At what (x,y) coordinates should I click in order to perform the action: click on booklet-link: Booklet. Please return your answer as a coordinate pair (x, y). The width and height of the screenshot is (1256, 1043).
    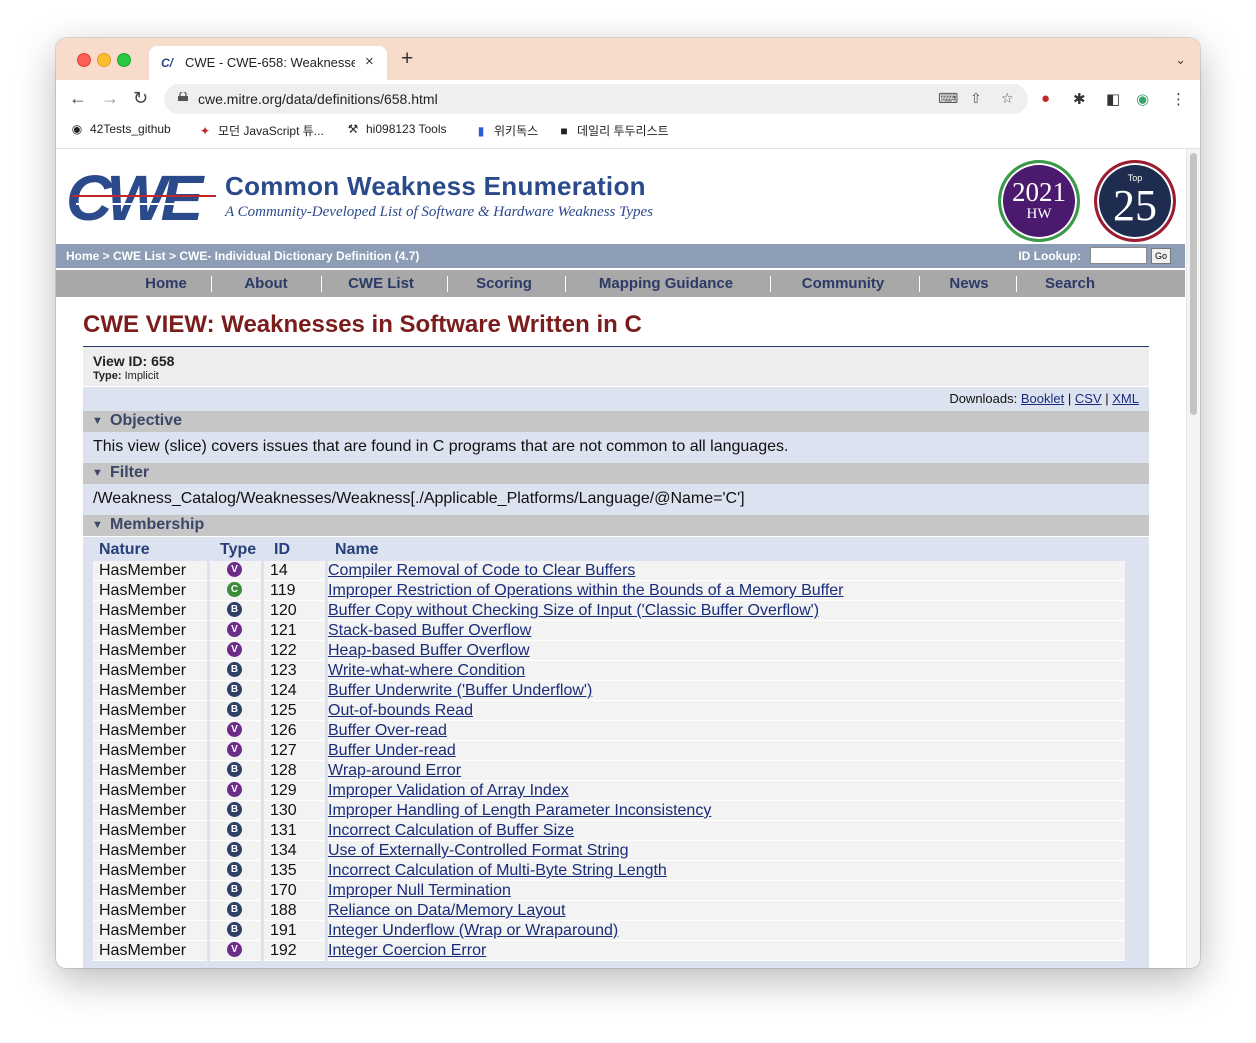
    Looking at the image, I should click on (1042, 398).